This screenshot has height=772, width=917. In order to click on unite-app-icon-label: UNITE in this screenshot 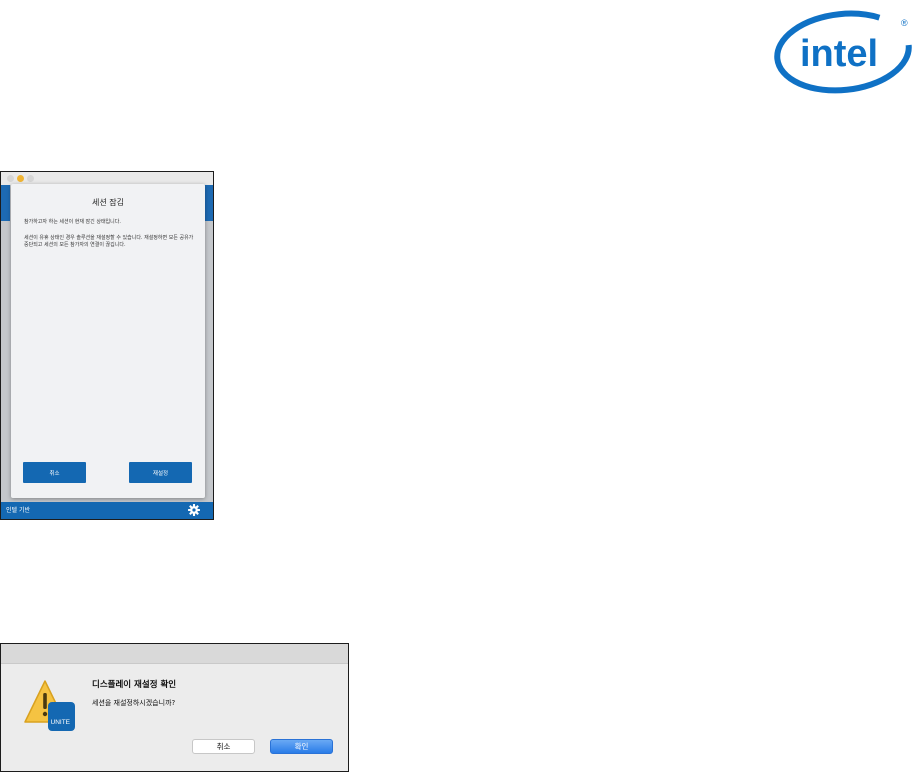, I will do `click(61, 722)`.